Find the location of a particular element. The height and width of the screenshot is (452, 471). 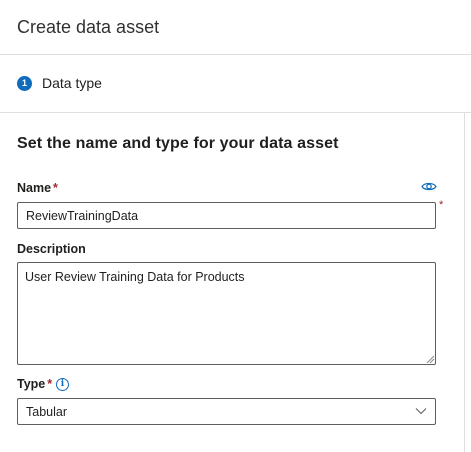

info-icon: i is located at coordinates (62, 384).